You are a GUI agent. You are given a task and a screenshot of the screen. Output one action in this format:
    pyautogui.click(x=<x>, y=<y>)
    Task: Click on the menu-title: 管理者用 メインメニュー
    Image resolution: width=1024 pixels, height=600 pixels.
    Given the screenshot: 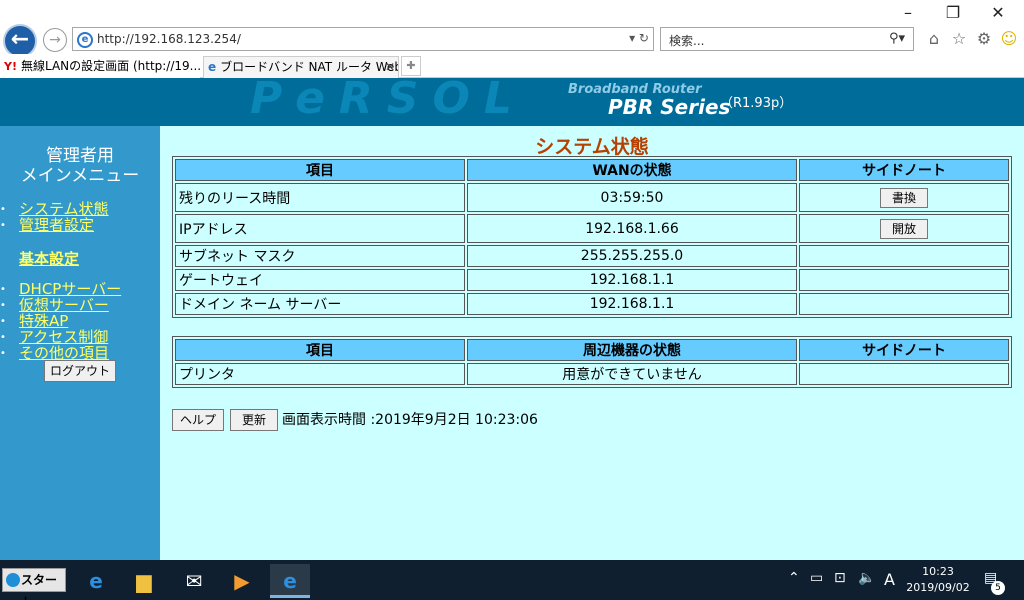 What is the action you would take?
    pyautogui.click(x=80, y=166)
    